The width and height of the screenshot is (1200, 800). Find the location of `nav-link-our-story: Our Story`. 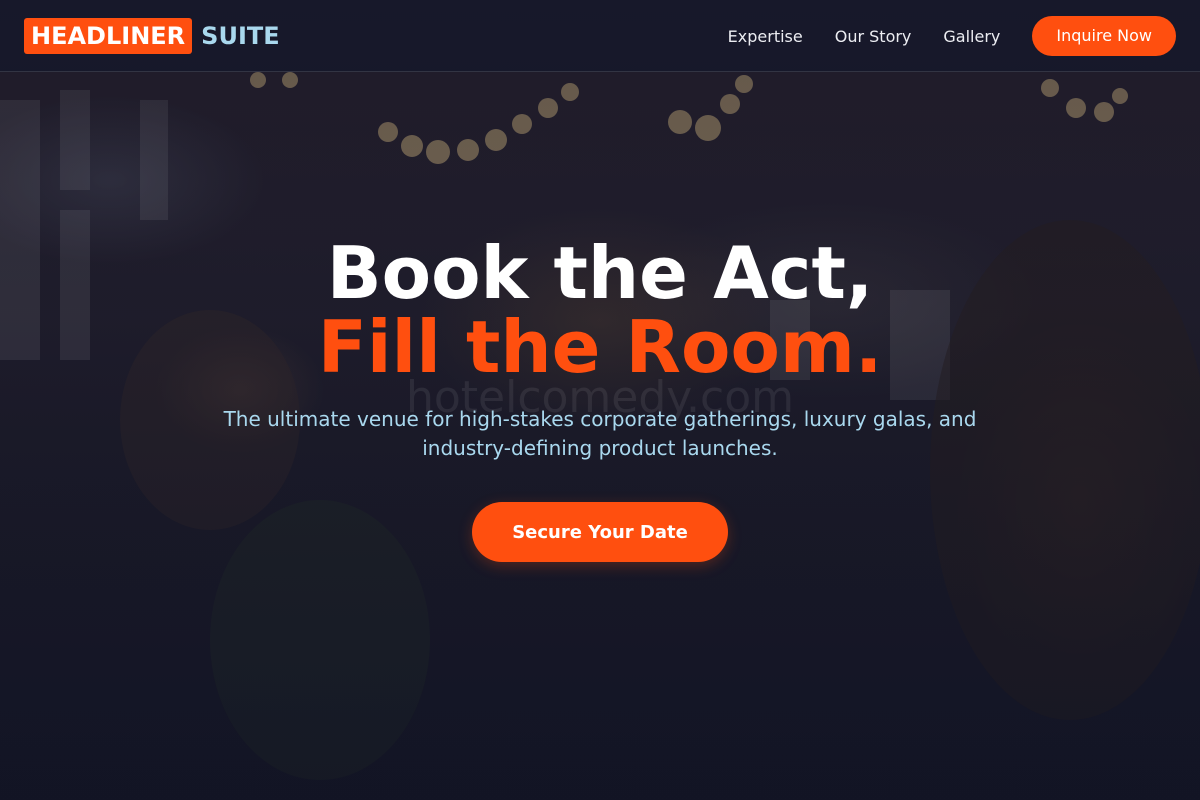

nav-link-our-story: Our Story is located at coordinates (873, 36).